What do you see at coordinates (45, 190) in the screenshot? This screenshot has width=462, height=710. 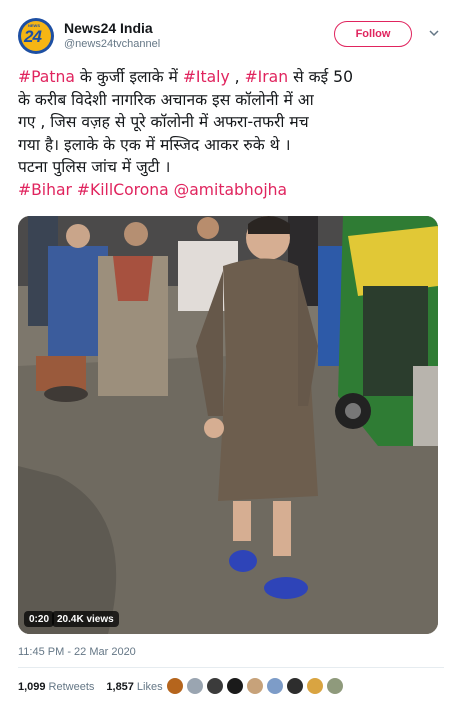 I see `hashtag-link: #Bihar` at bounding box center [45, 190].